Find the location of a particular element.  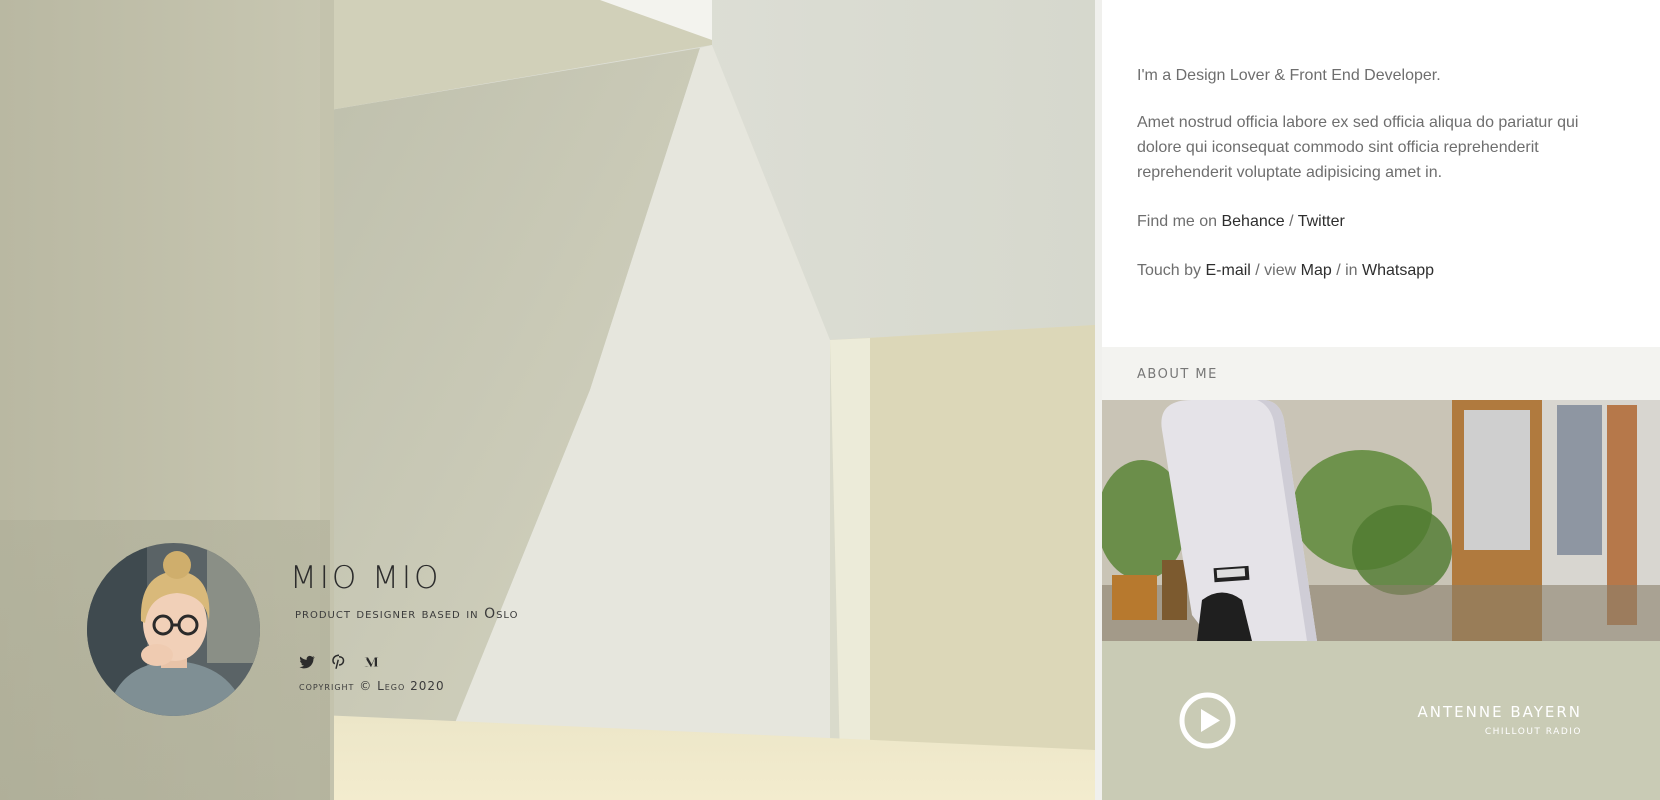

about-title: About me is located at coordinates (1177, 374).